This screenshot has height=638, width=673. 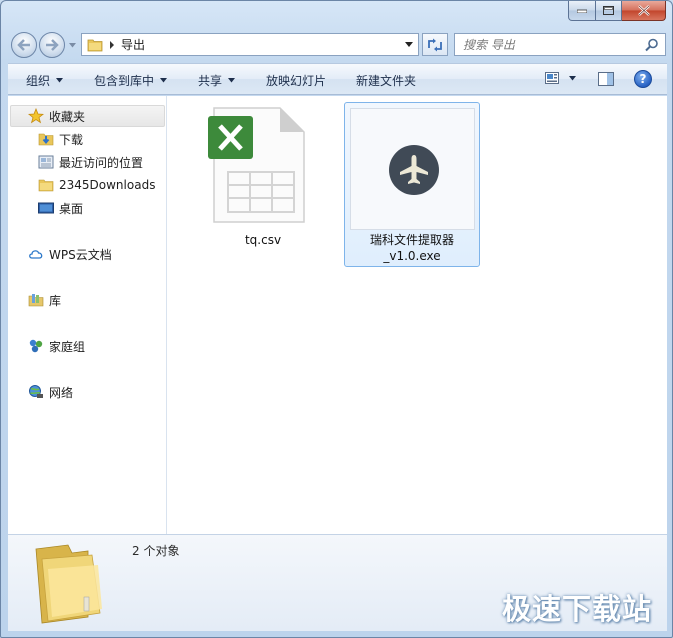 I want to click on sidebar-item-favorites: 收藏夹, so click(x=56, y=116).